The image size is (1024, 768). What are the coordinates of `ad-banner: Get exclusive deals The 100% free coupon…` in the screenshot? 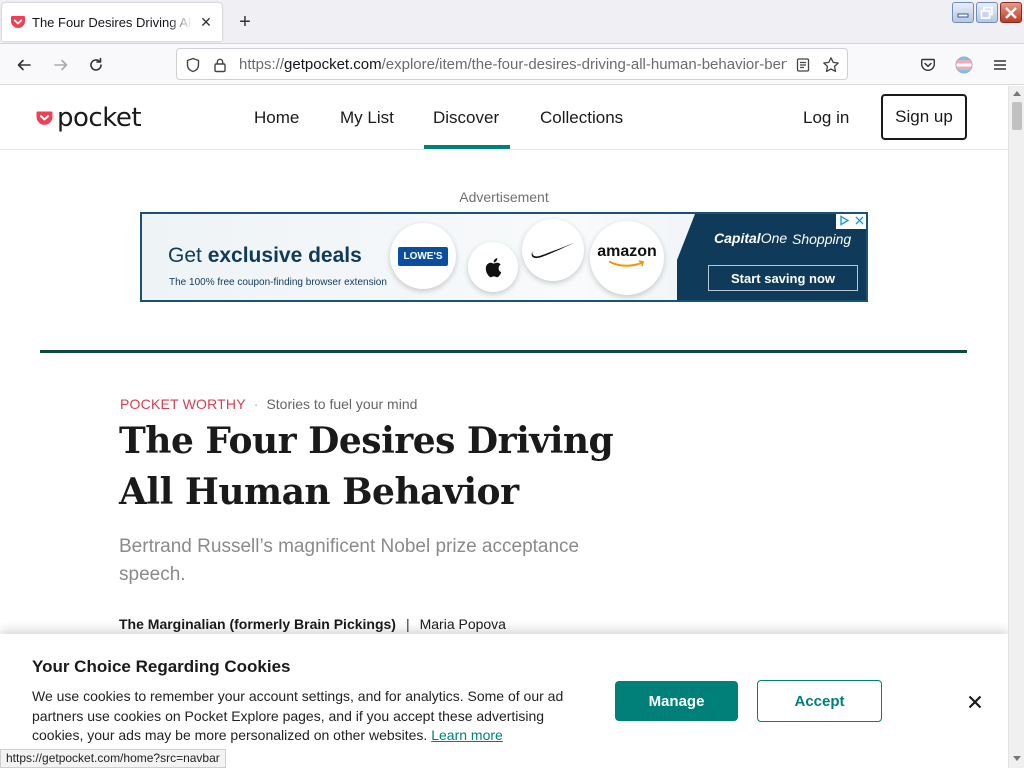 It's located at (504, 257).